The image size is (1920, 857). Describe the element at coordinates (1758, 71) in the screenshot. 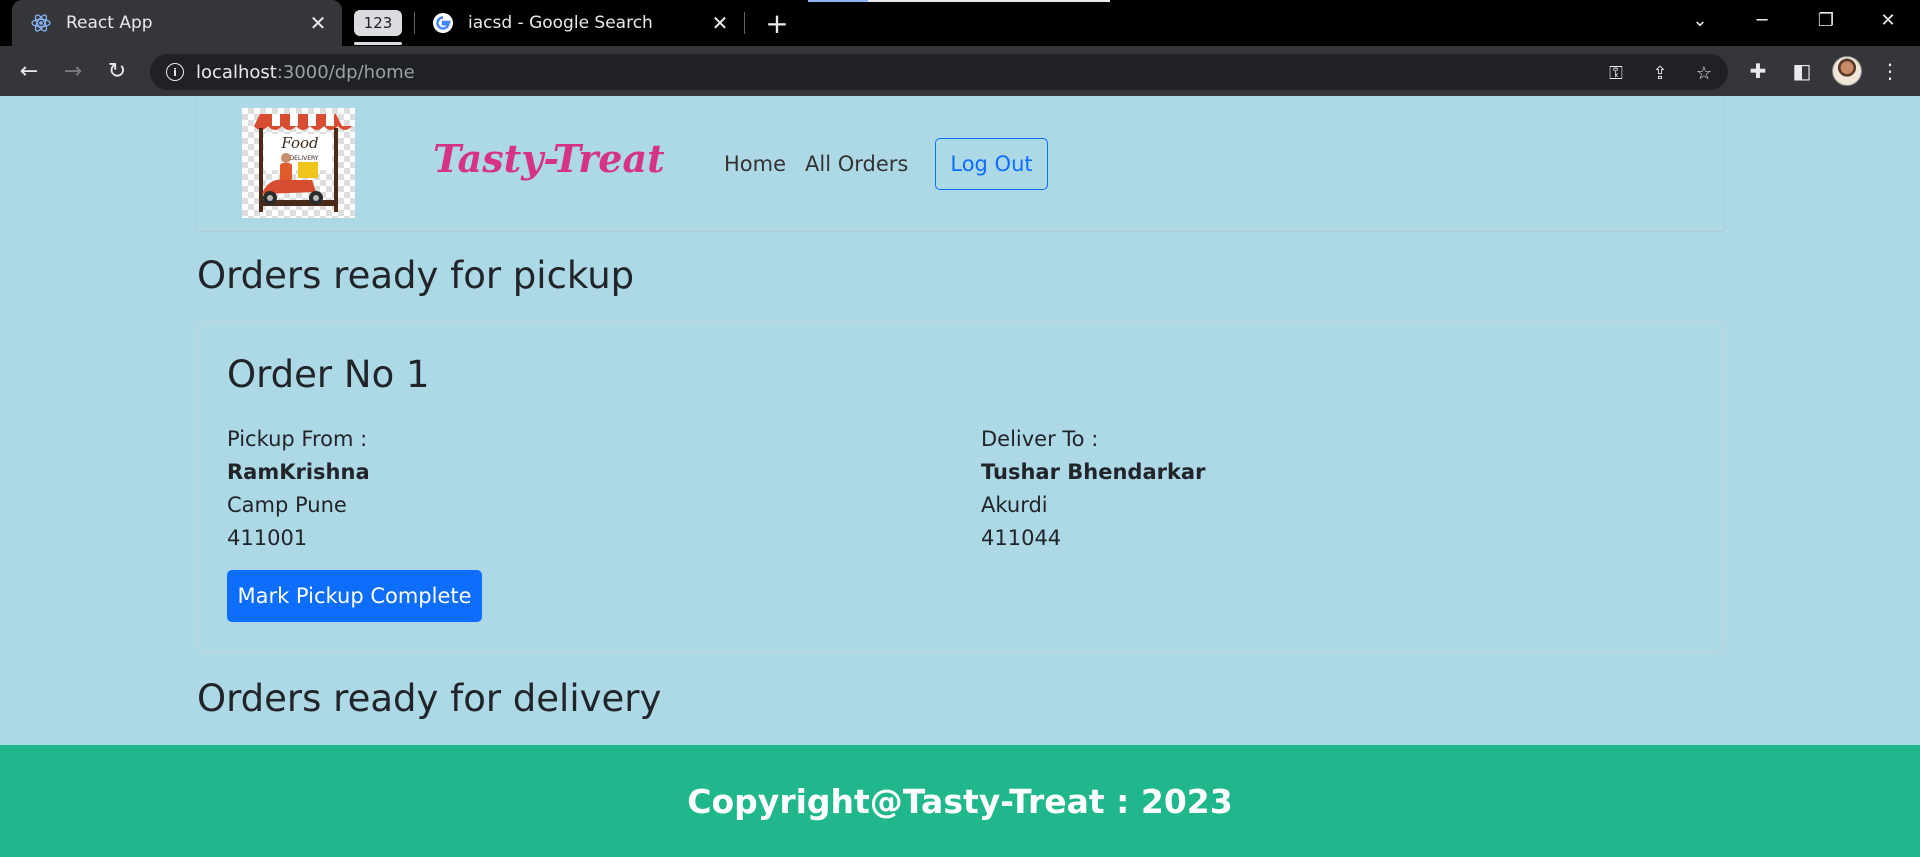

I see `extensions-puzzle-icon: ✚` at that location.